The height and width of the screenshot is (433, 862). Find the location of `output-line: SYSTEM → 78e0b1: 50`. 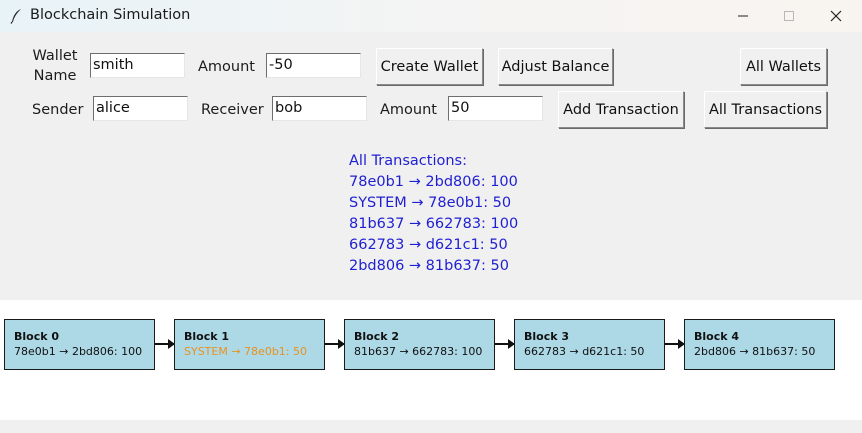

output-line: SYSTEM → 78e0b1: 50 is located at coordinates (430, 203).